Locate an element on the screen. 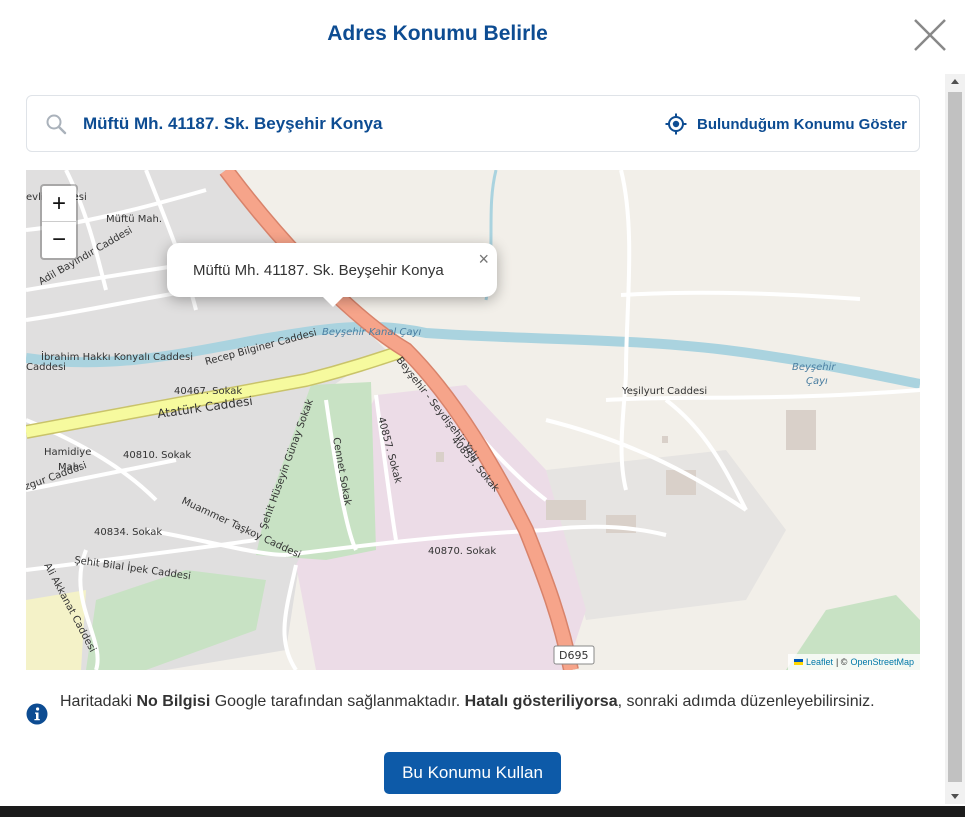  scroll-thumb is located at coordinates (955, 437).